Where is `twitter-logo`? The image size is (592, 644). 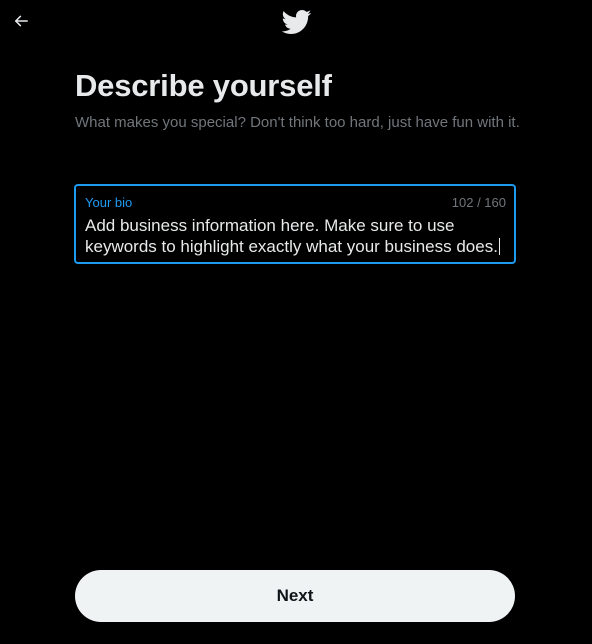 twitter-logo is located at coordinates (296, 22).